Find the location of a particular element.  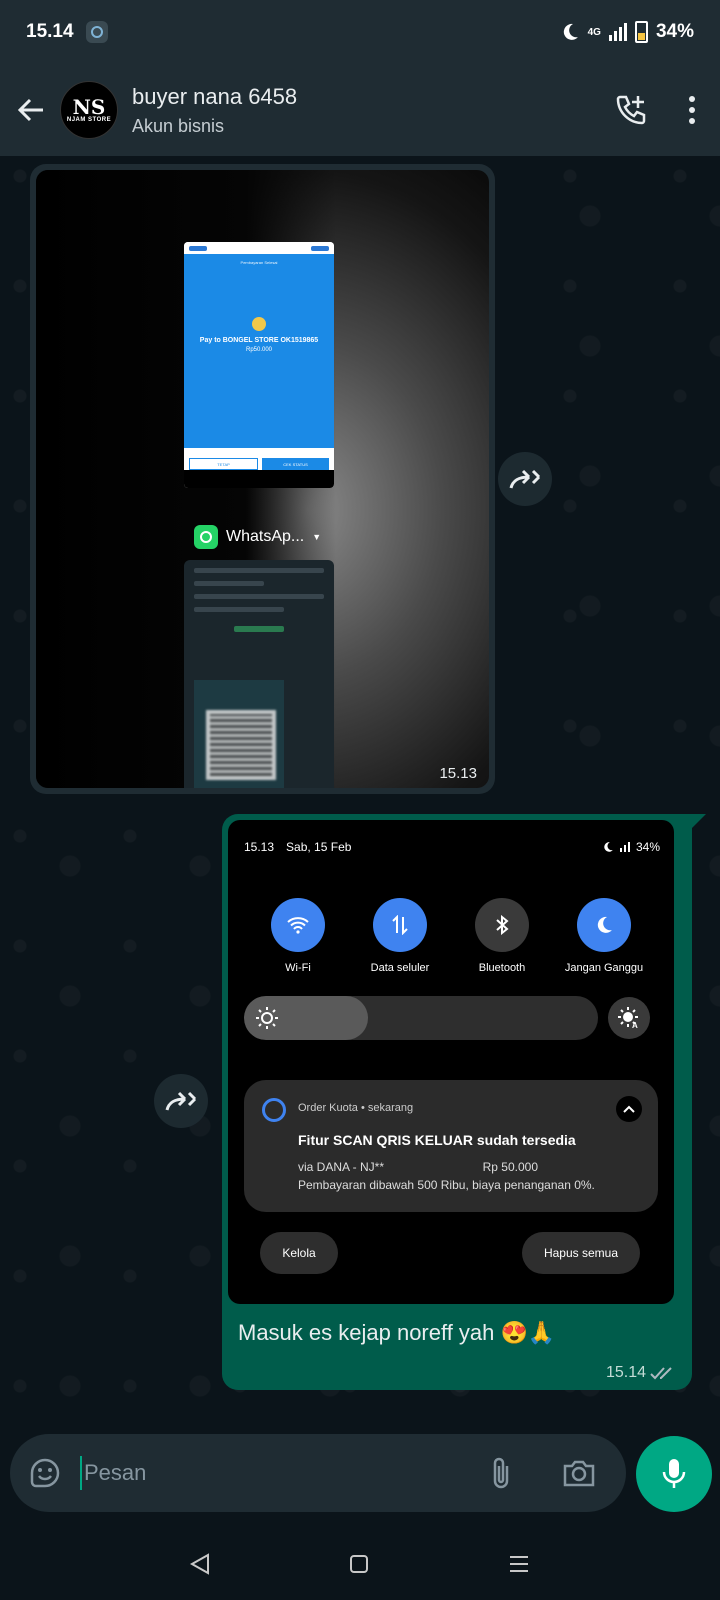

message-input: Pesan is located at coordinates (318, 1473).